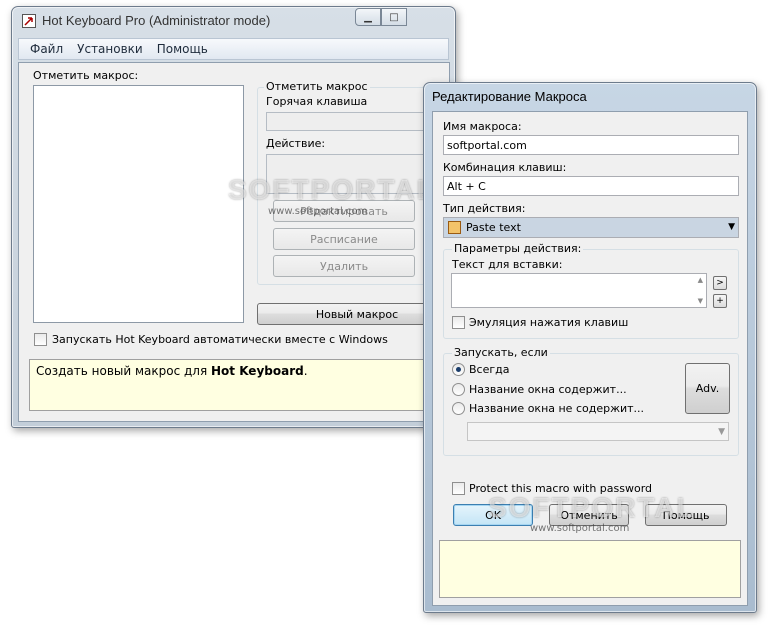 The width and height of the screenshot is (769, 628). I want to click on autostart-checkbox, so click(40, 339).